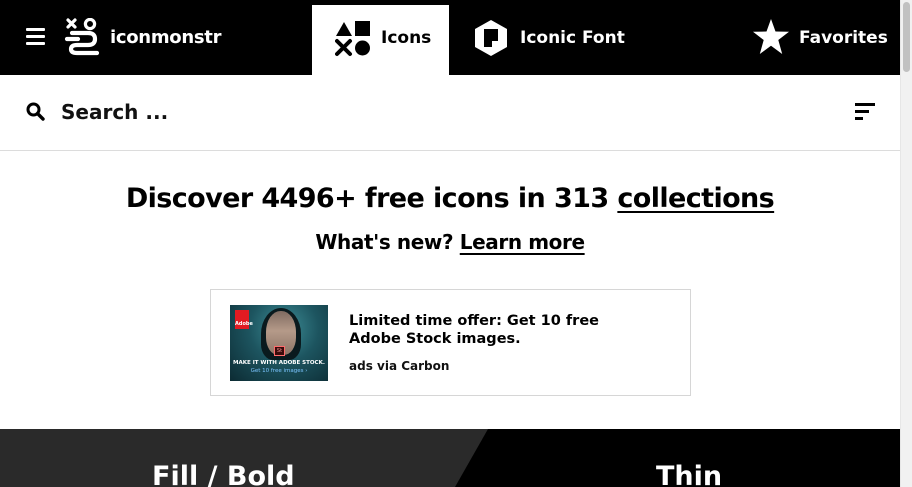  Describe the element at coordinates (771, 36) in the screenshot. I see `star-icon` at that location.